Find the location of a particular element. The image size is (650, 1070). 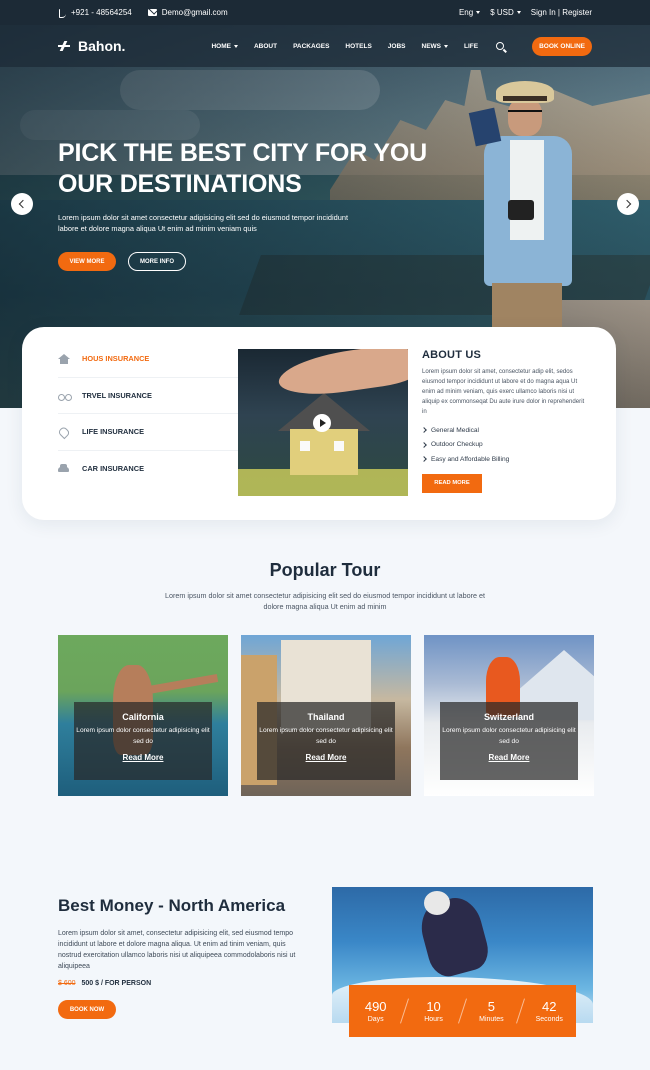

slider-prev-button is located at coordinates (22, 204).